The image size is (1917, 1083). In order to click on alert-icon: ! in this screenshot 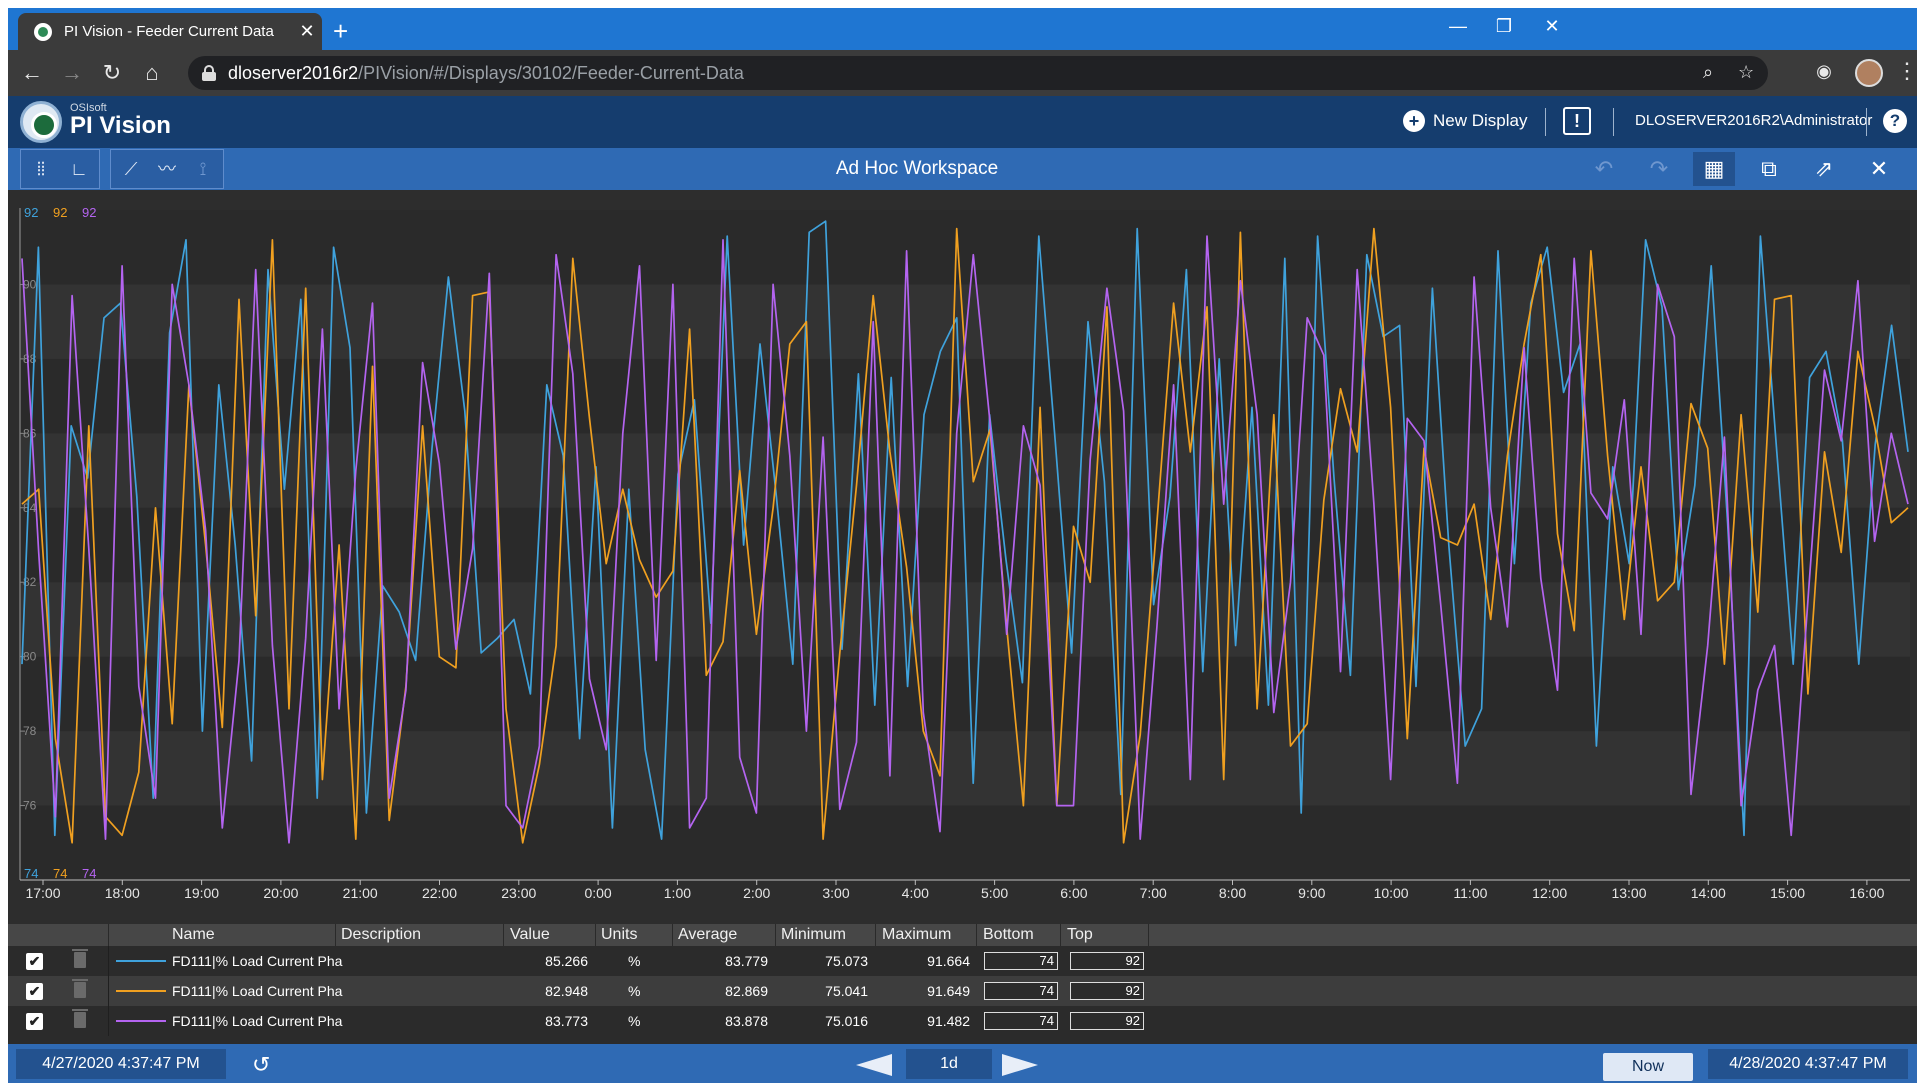, I will do `click(1577, 121)`.